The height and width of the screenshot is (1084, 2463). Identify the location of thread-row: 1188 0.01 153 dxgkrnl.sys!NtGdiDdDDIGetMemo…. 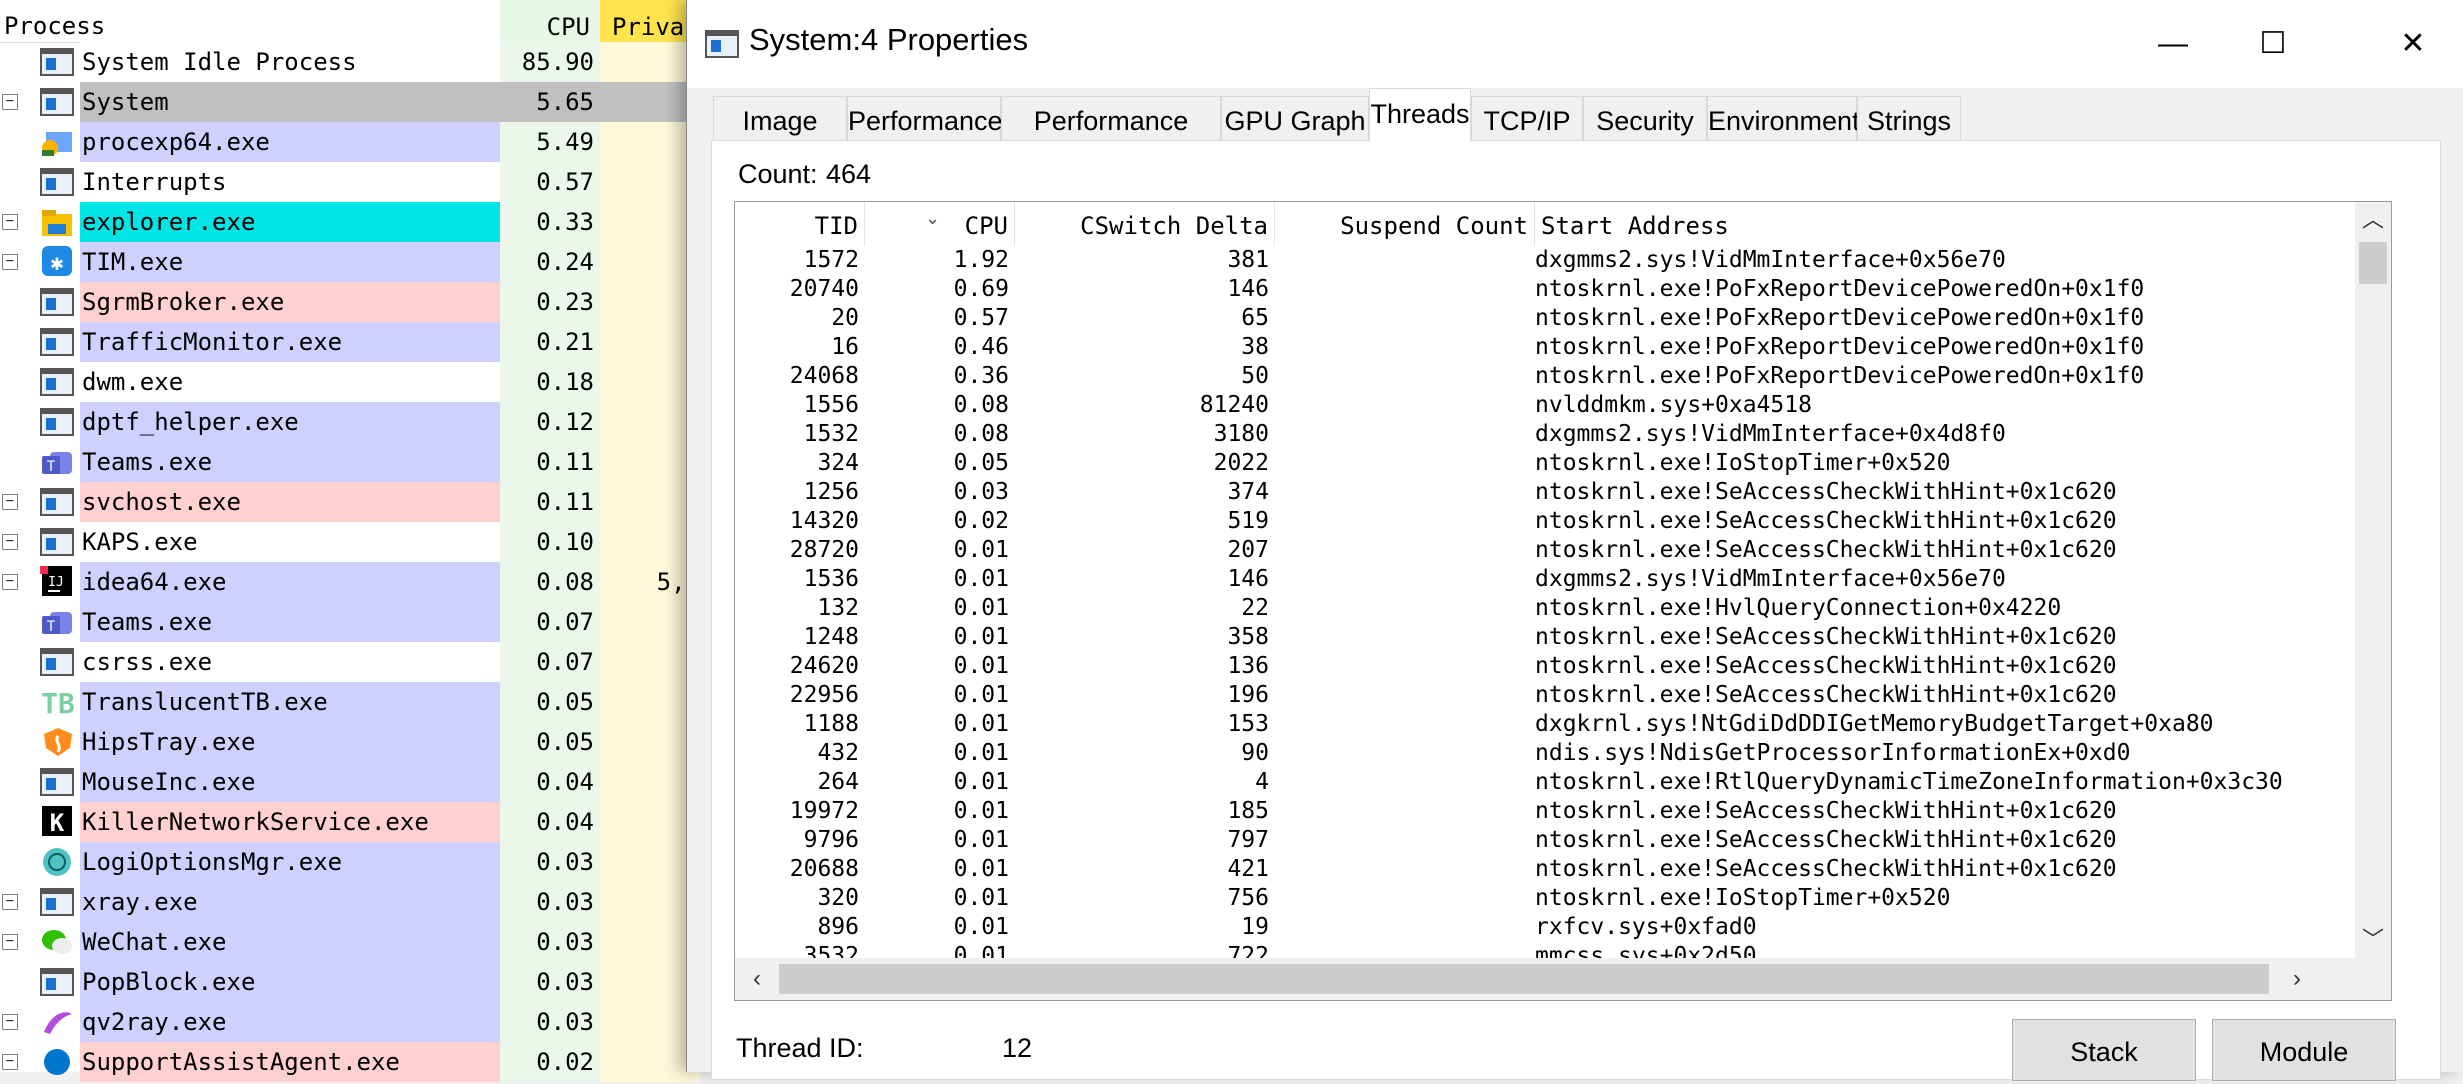
(1545, 724).